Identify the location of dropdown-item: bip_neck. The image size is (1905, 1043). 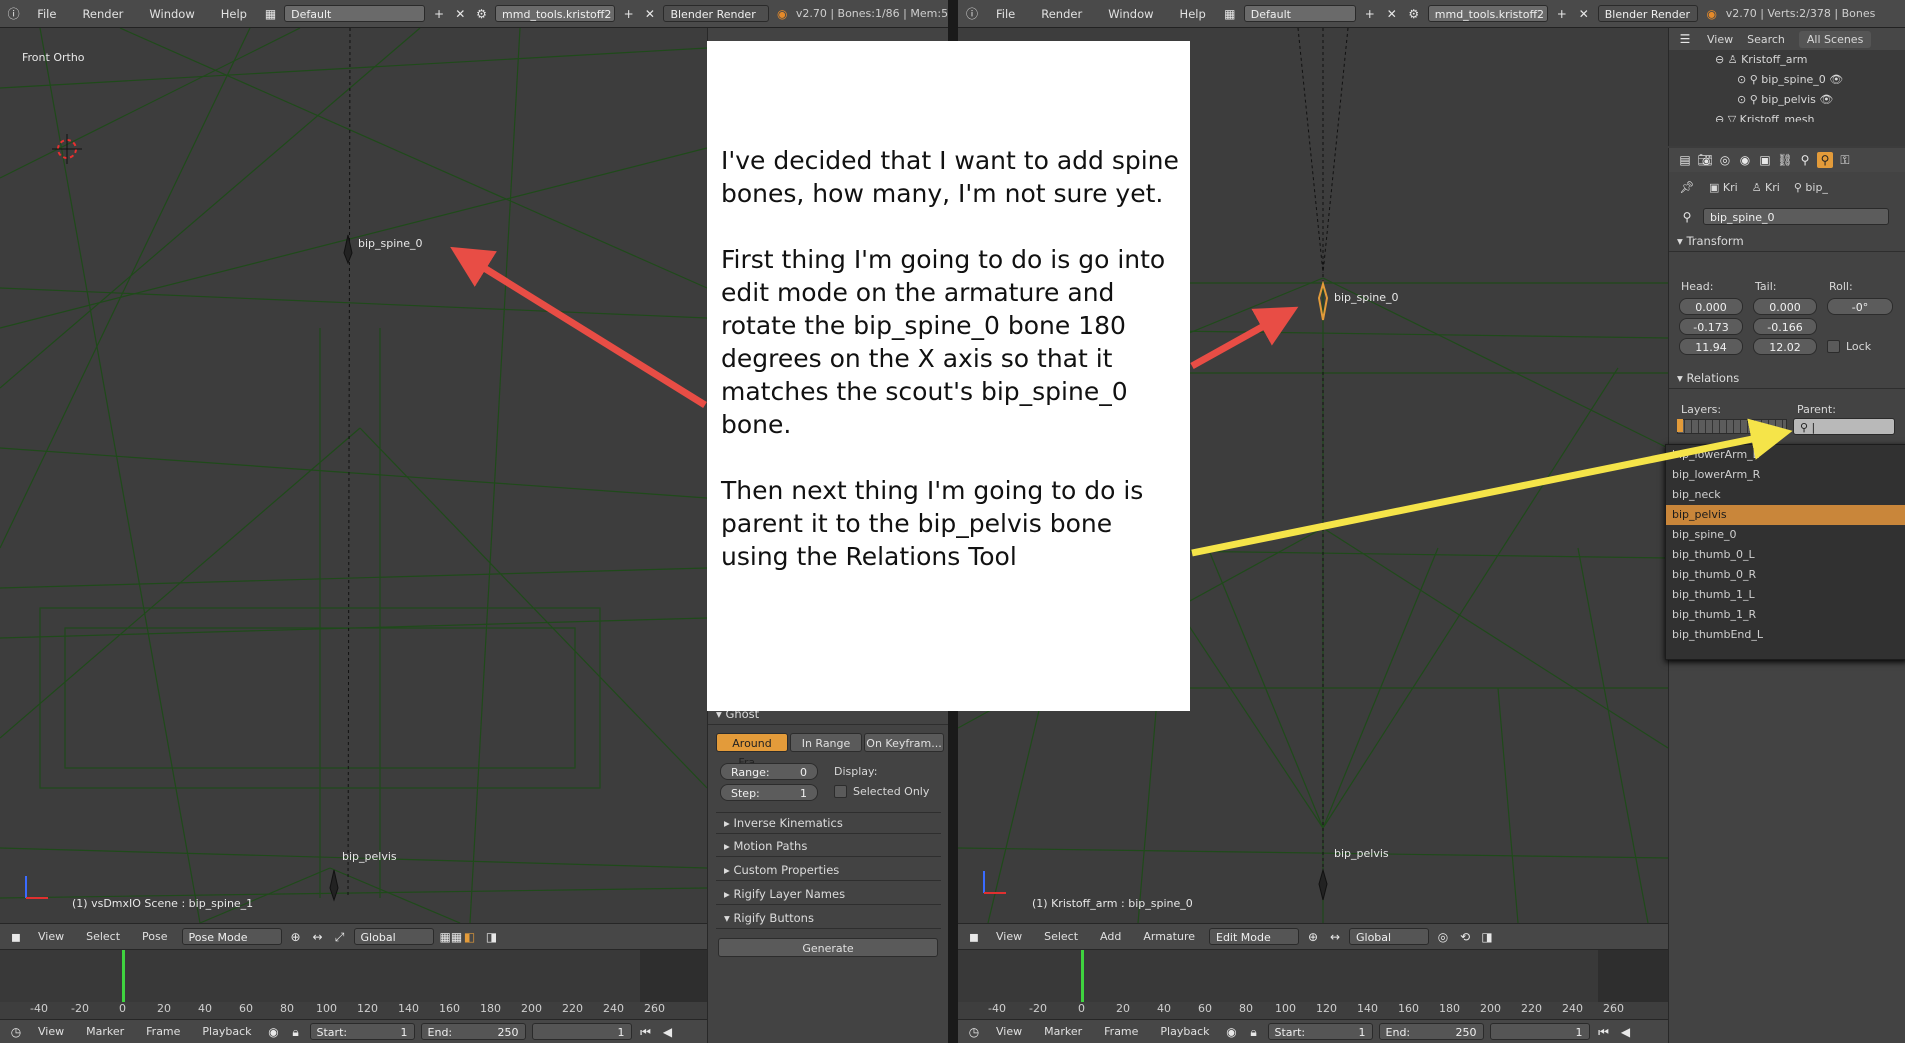
(1785, 495).